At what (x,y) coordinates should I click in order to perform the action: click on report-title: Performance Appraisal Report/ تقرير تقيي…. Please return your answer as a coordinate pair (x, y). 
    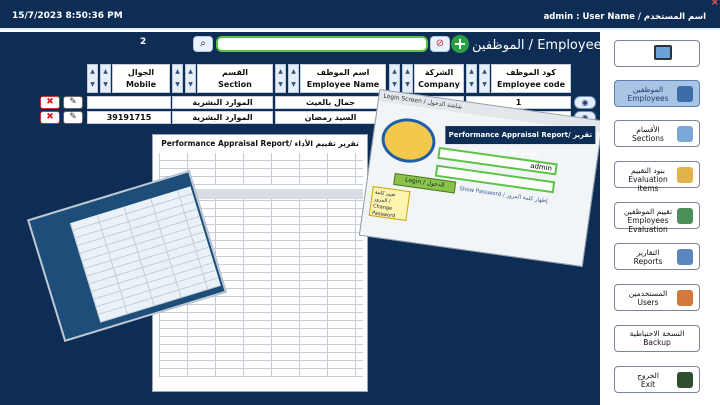
    Looking at the image, I should click on (260, 143).